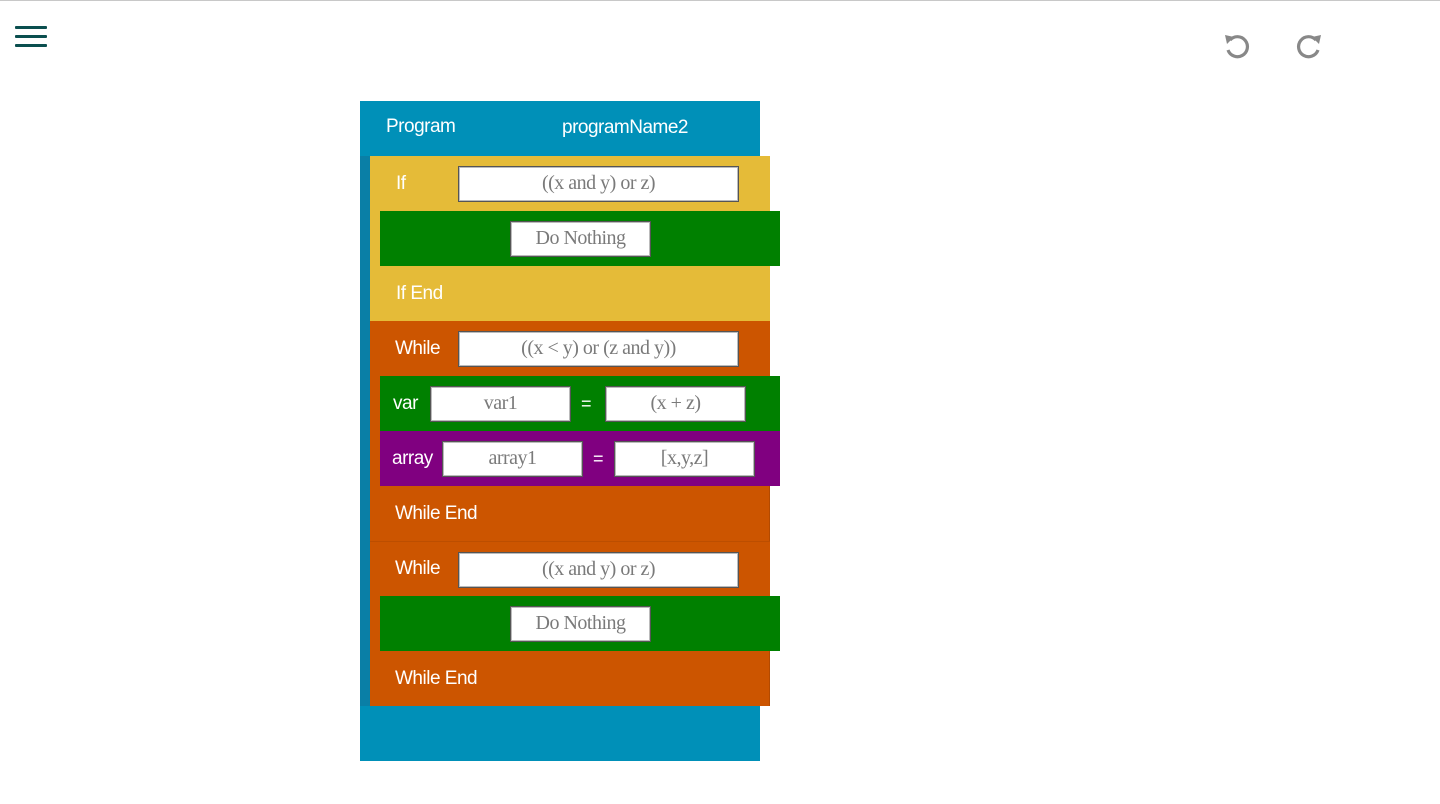  Describe the element at coordinates (580, 403) in the screenshot. I see `var-block: var var1 = (x + z)` at that location.